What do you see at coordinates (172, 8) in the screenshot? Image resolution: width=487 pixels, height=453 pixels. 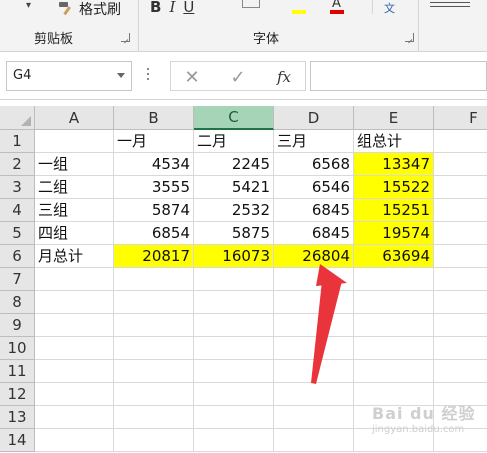 I see `italic-button: I` at bounding box center [172, 8].